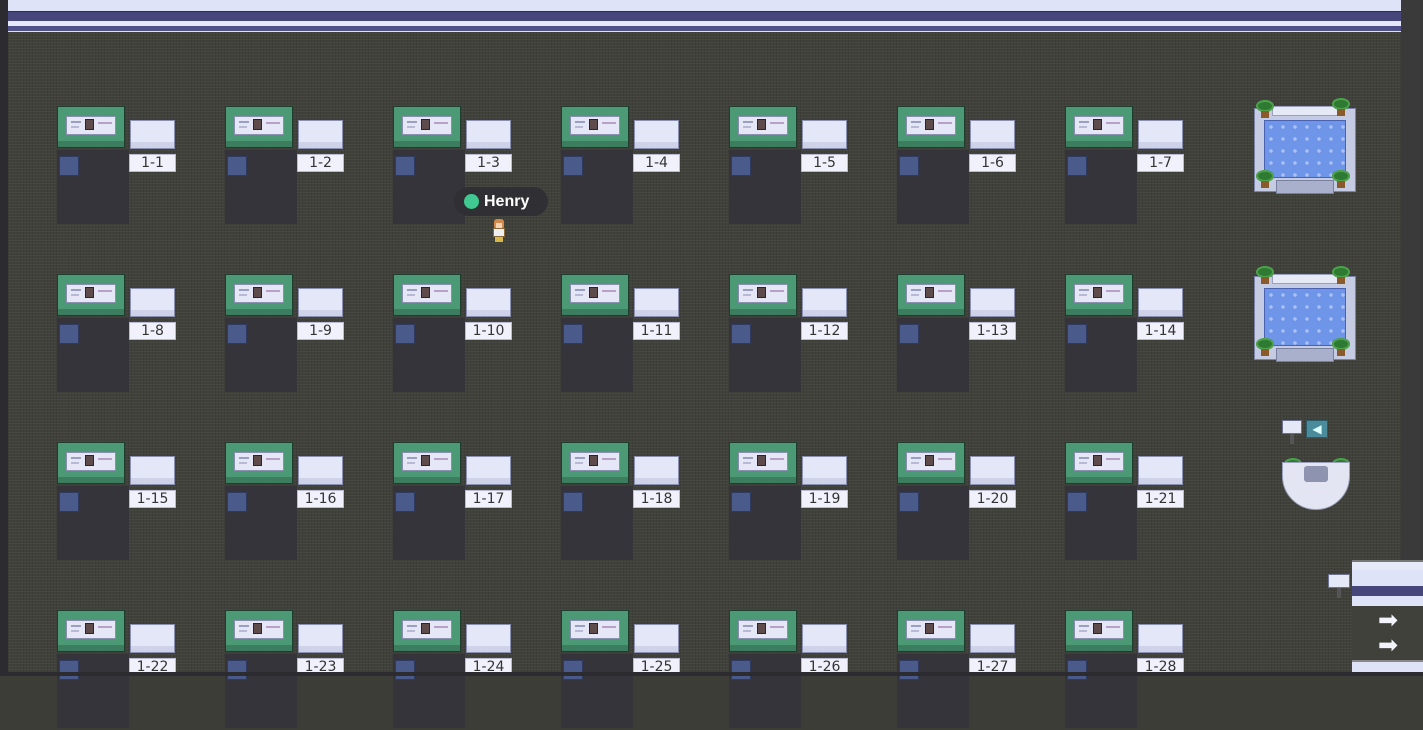 This screenshot has height=730, width=1423. What do you see at coordinates (794, 166) in the screenshot?
I see `desk: 1-5` at bounding box center [794, 166].